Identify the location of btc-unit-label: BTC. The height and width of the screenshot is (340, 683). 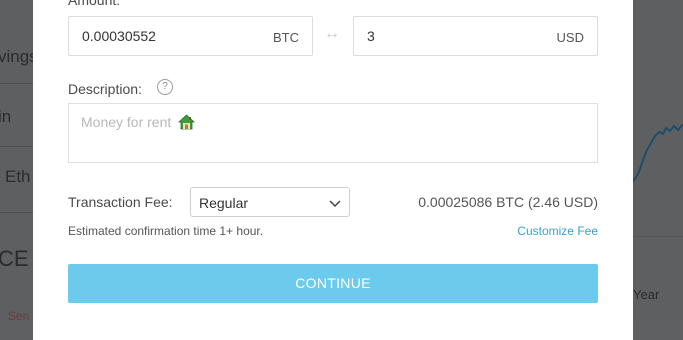
(286, 37).